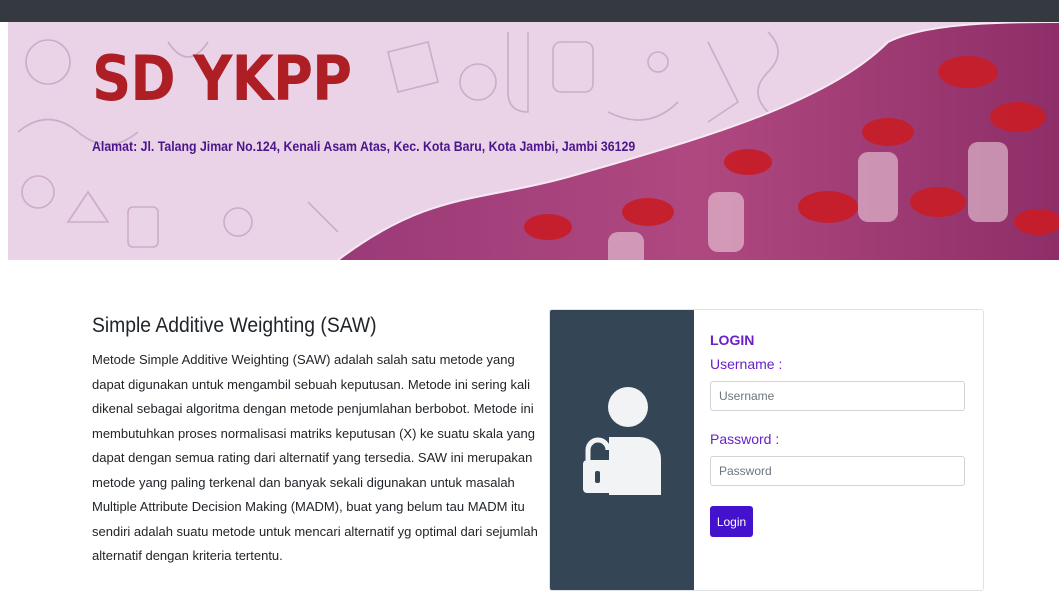 This screenshot has width=1059, height=591. I want to click on login-side-panel, so click(622, 450).